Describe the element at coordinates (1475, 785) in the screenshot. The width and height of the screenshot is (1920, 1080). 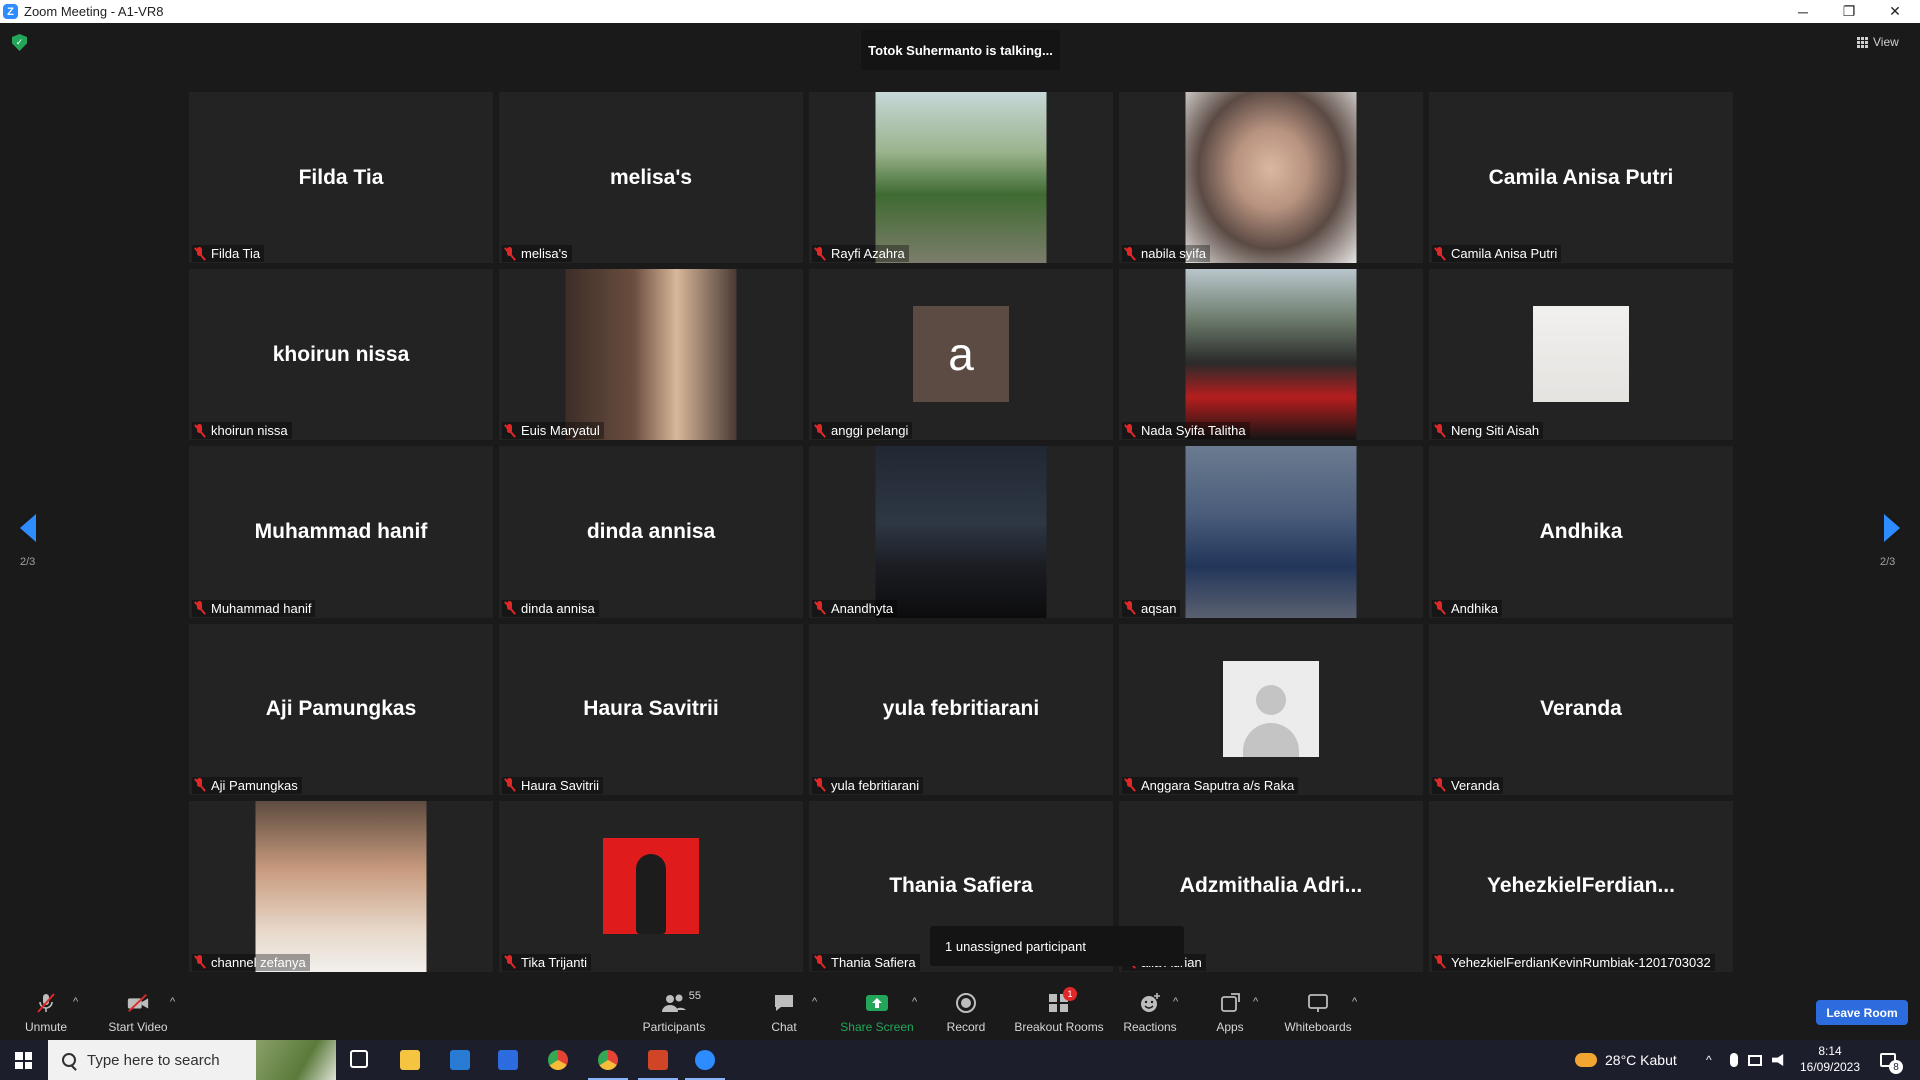
I see `participant-name: Veranda` at that location.